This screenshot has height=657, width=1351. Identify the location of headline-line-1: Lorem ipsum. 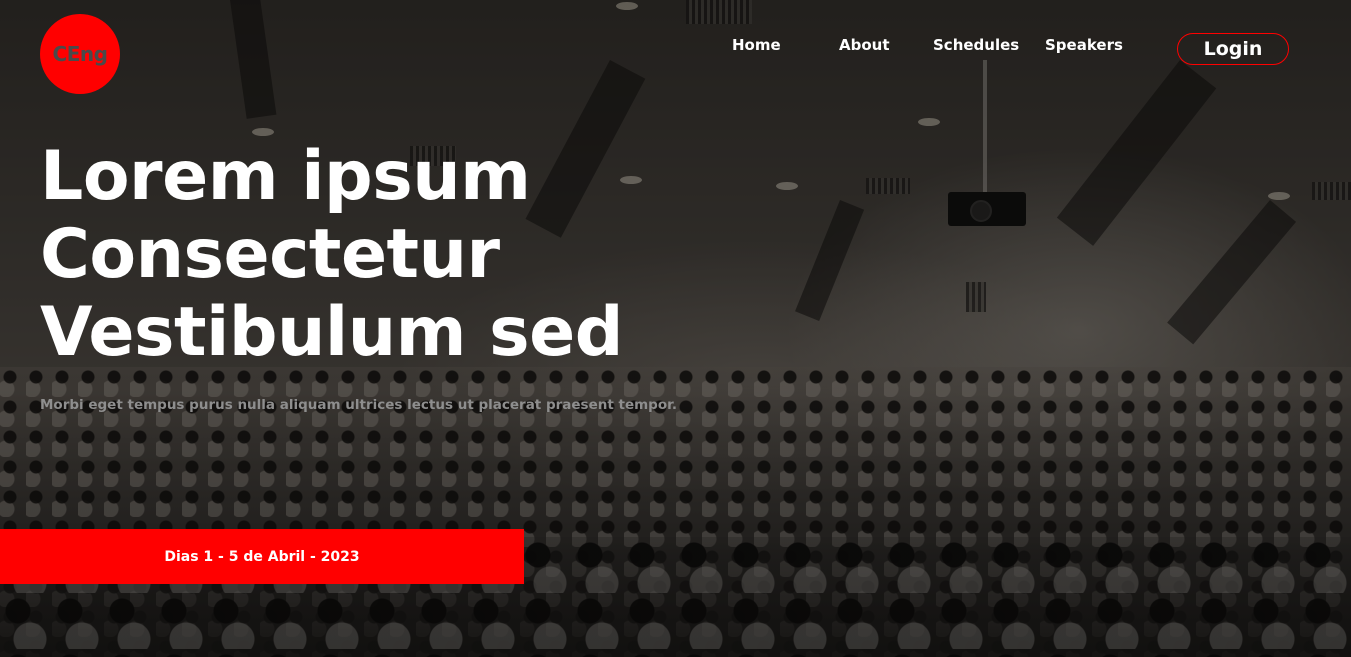
(285, 176).